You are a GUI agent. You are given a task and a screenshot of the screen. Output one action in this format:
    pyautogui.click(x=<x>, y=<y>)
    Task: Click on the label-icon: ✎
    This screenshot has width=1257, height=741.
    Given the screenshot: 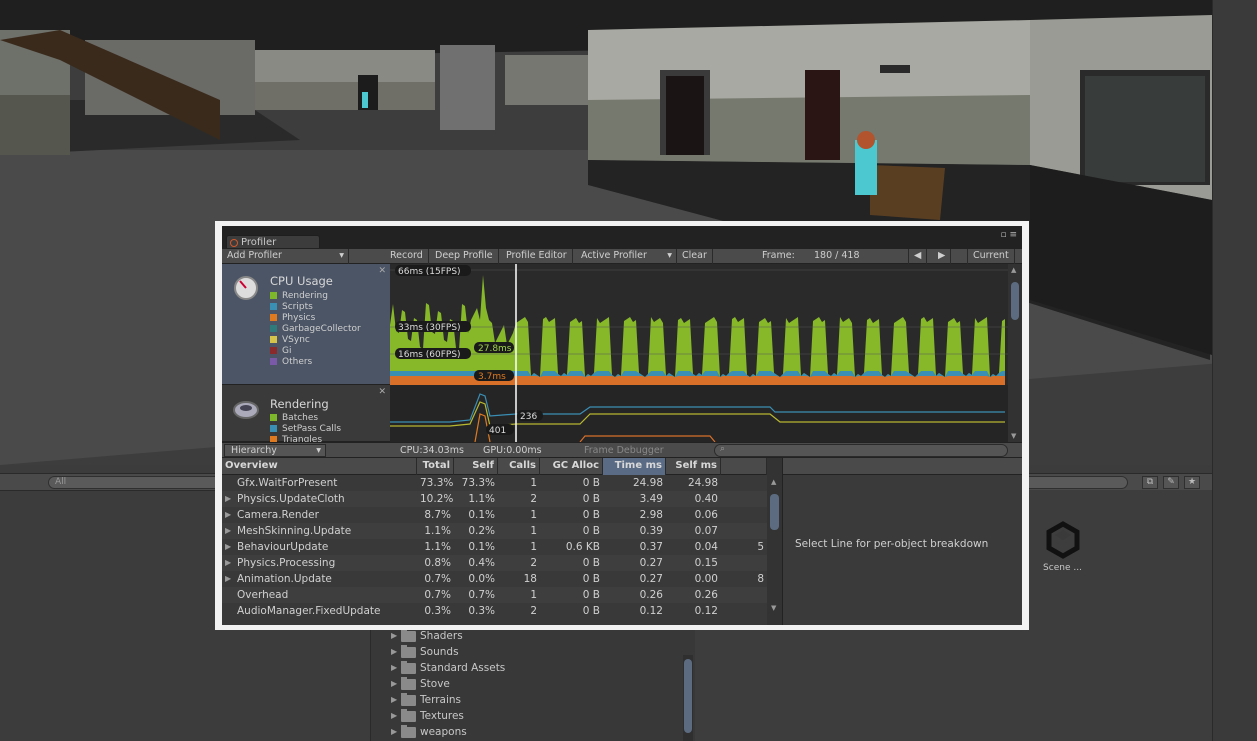 What is the action you would take?
    pyautogui.click(x=1171, y=482)
    